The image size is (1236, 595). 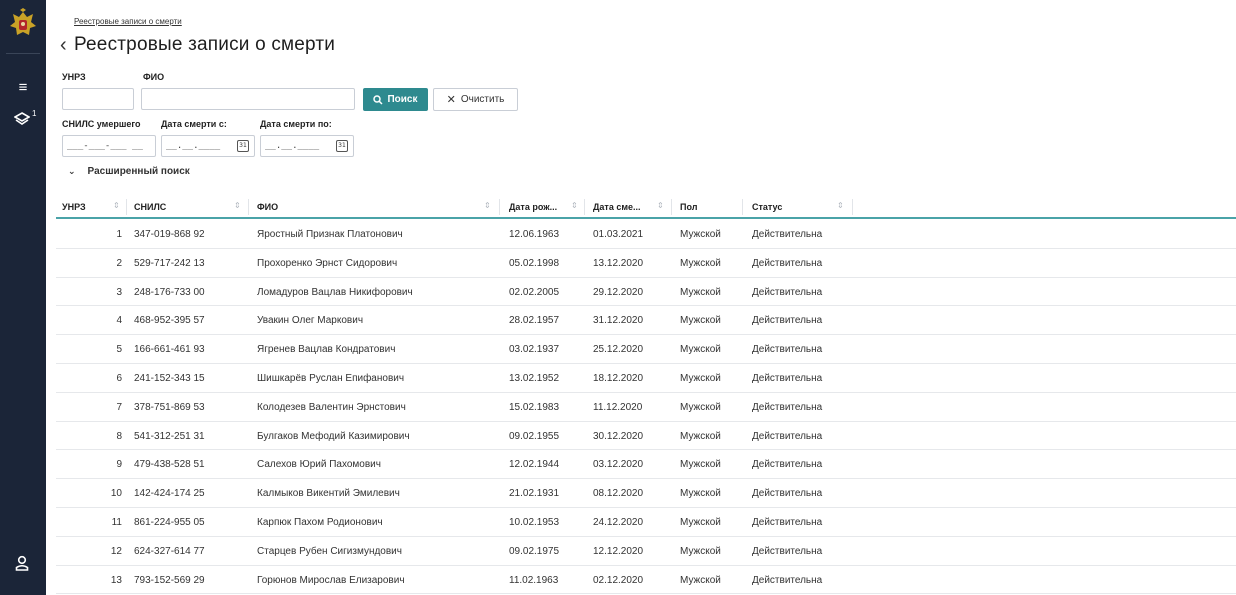 I want to click on cell-snils: 142-424-174 25, so click(x=169, y=494).